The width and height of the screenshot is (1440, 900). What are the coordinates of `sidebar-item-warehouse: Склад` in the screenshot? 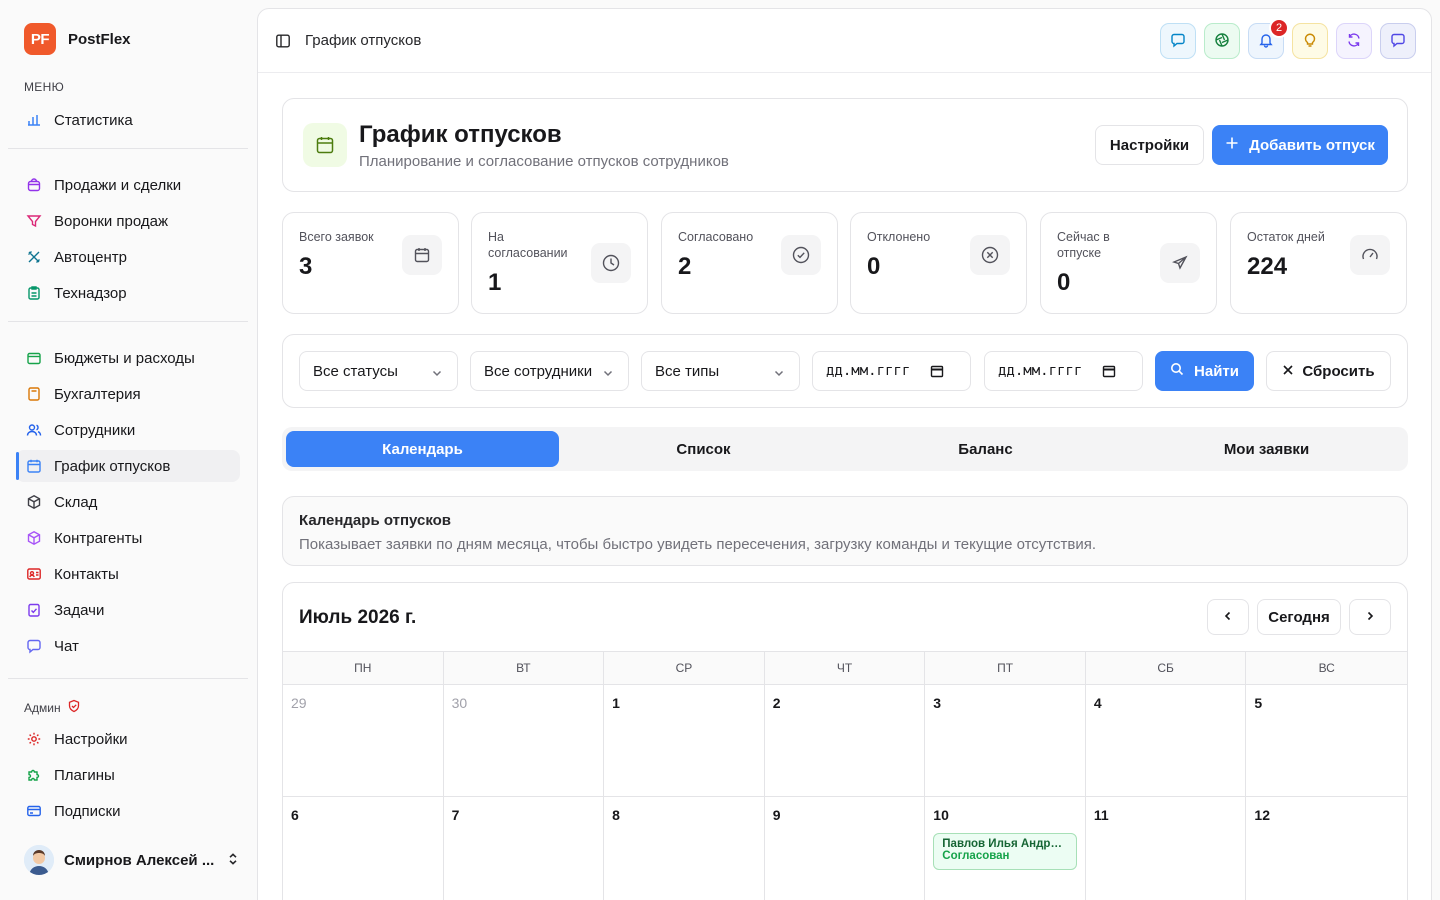 It's located at (128, 502).